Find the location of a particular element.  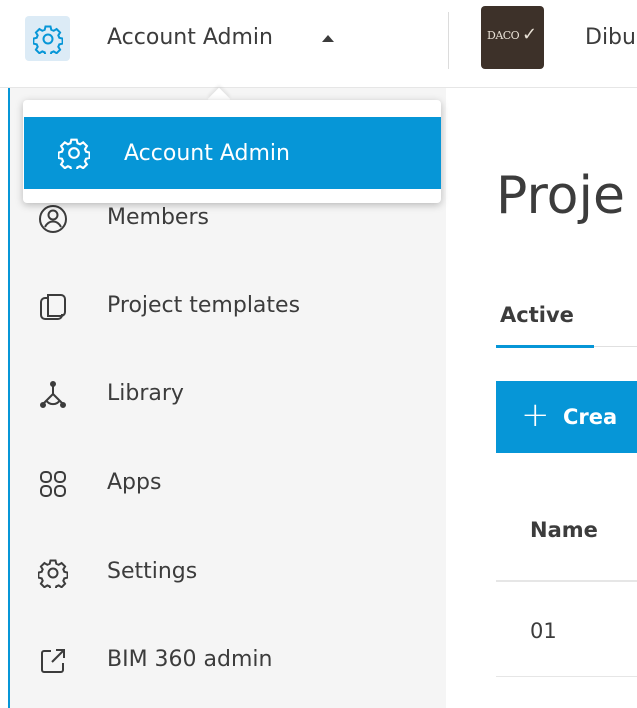

library-icon is located at coordinates (53, 395).